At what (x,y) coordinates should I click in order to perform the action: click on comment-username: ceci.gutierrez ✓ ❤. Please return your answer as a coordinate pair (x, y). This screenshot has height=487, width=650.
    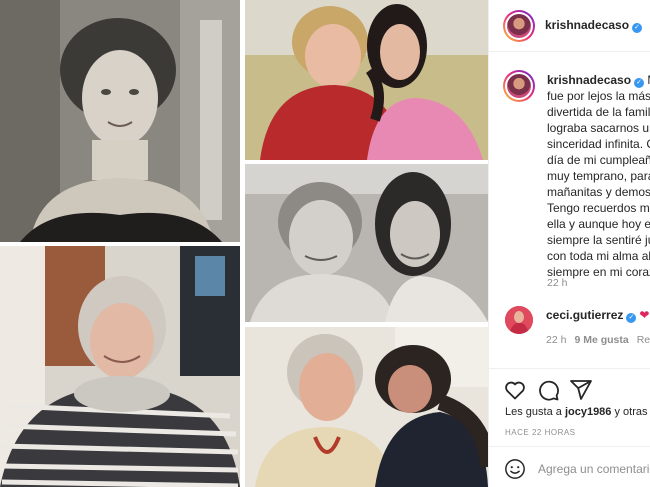
    Looking at the image, I should click on (597, 315).